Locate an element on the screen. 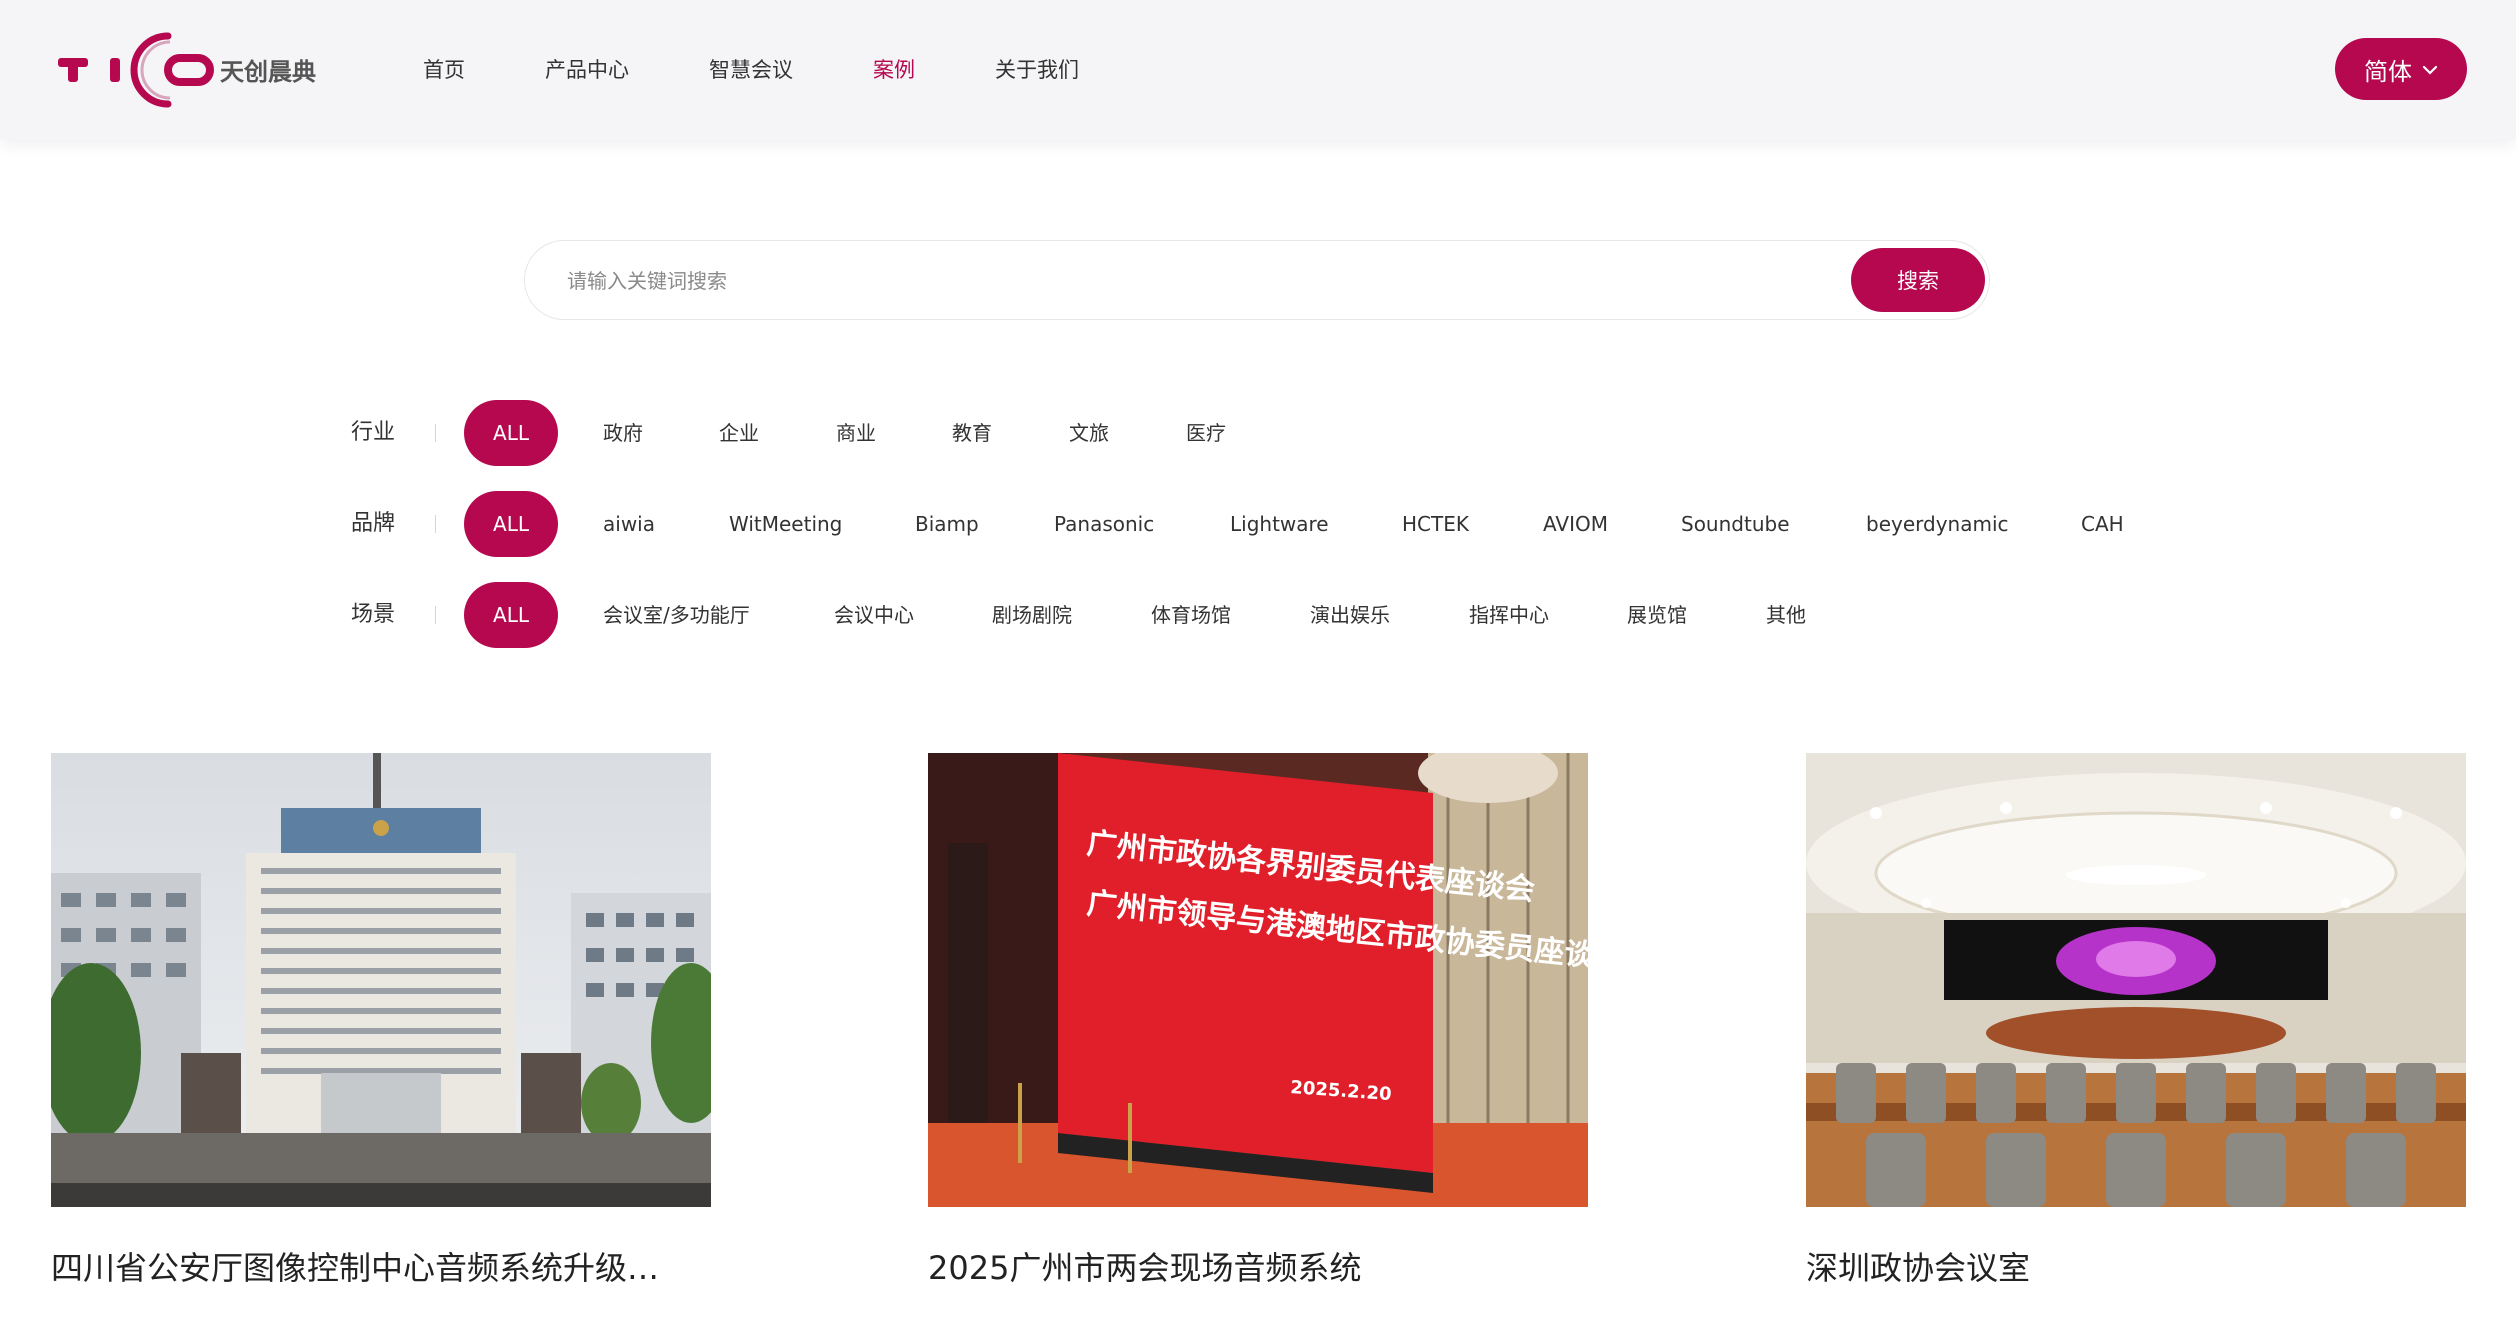 This screenshot has height=1319, width=2516. tico-logo: 天创晨典 is located at coordinates (193, 70).